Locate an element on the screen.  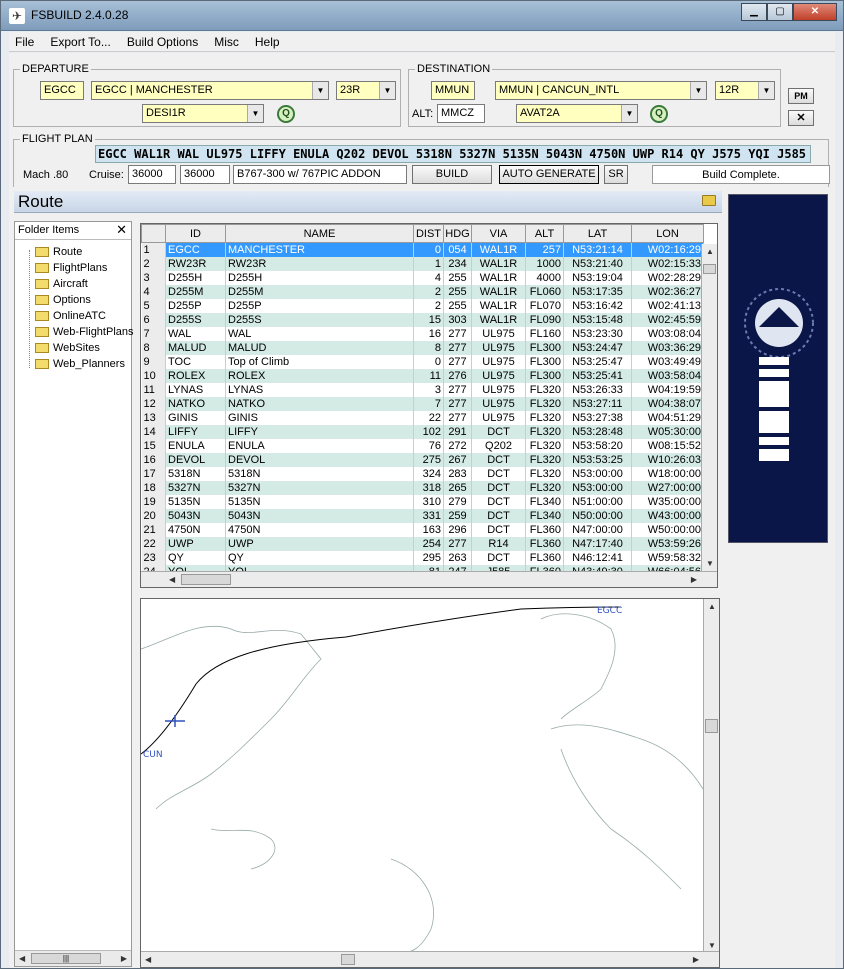
scroll-thumb: ||| is located at coordinates (66, 958).